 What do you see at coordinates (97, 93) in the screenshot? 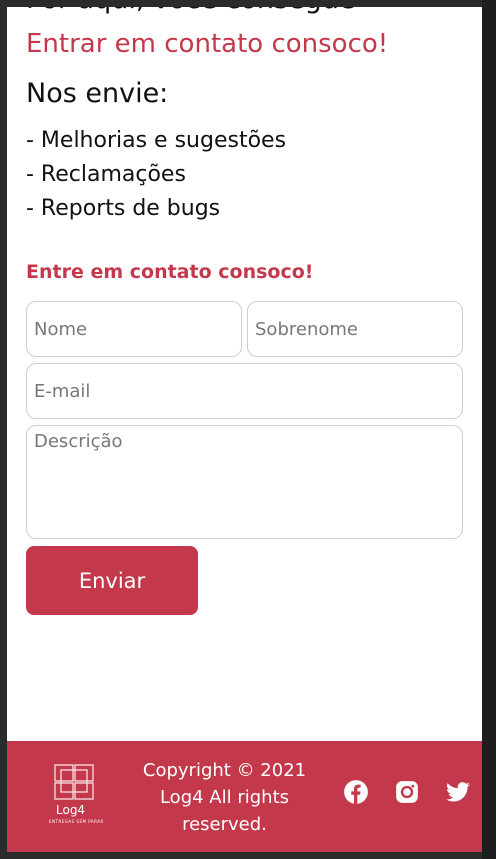
I see `nos-envie-heading: Nos envie:` at bounding box center [97, 93].